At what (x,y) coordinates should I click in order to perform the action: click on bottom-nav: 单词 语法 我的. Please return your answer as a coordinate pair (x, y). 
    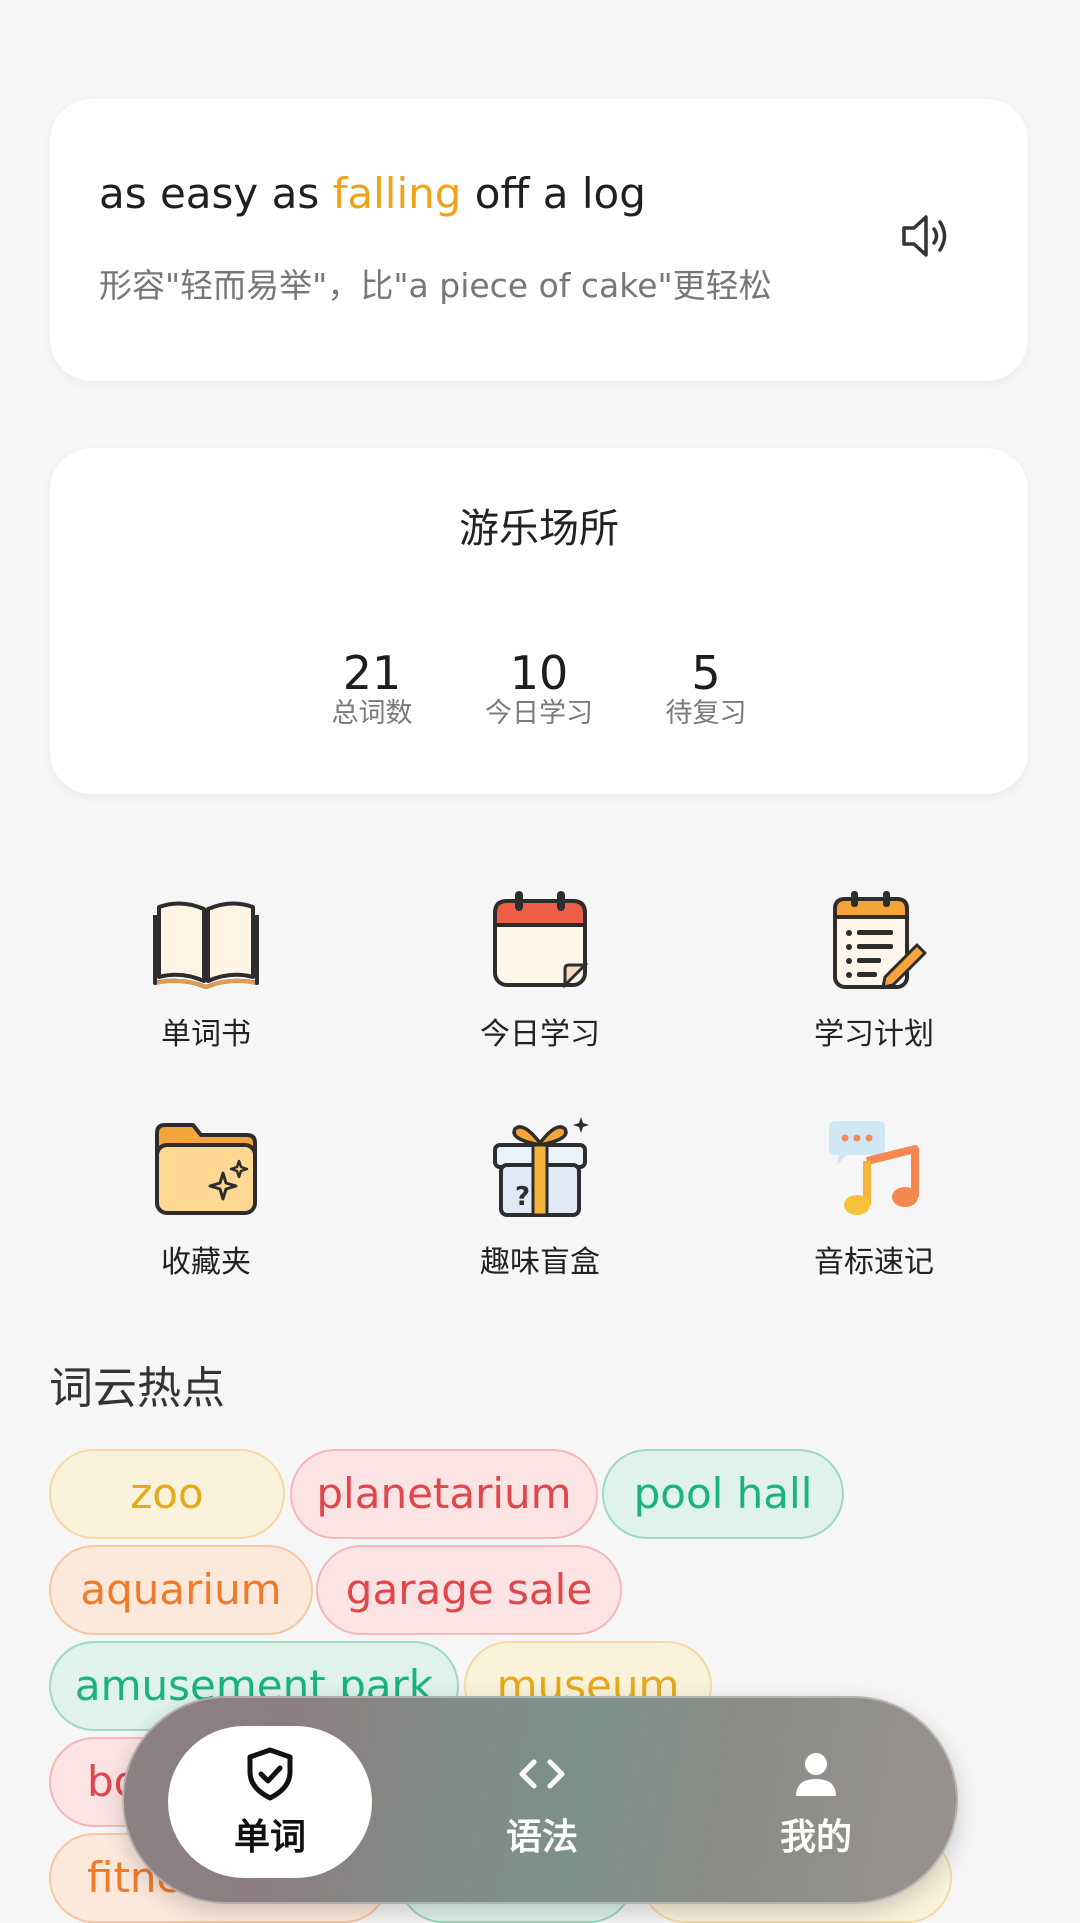
    Looking at the image, I should click on (540, 1800).